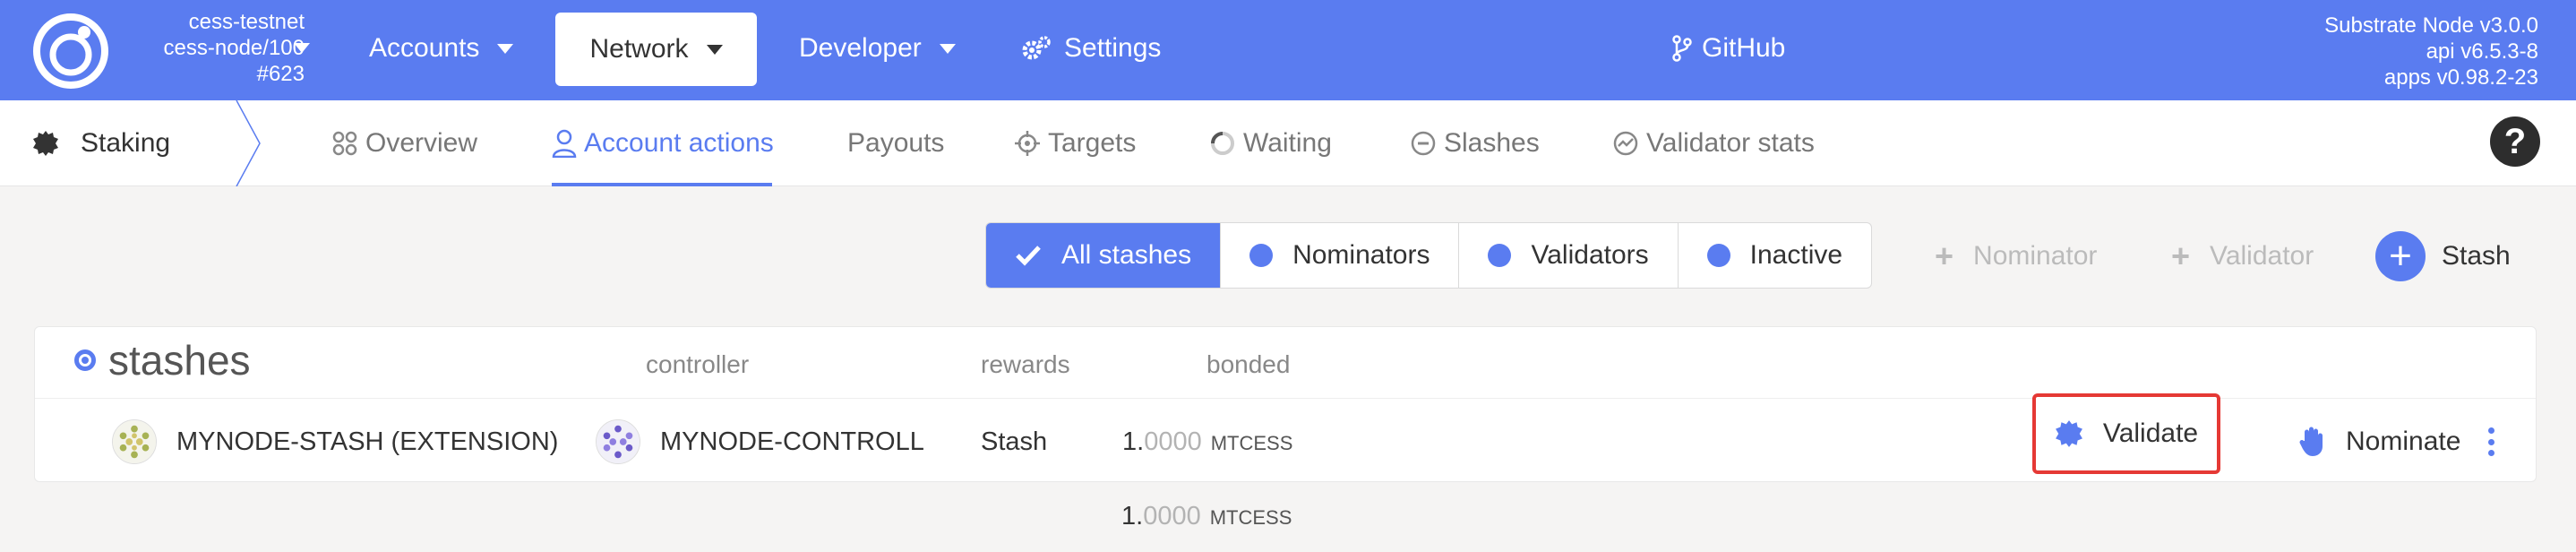  What do you see at coordinates (698, 364) in the screenshot?
I see `header-controller: controller` at bounding box center [698, 364].